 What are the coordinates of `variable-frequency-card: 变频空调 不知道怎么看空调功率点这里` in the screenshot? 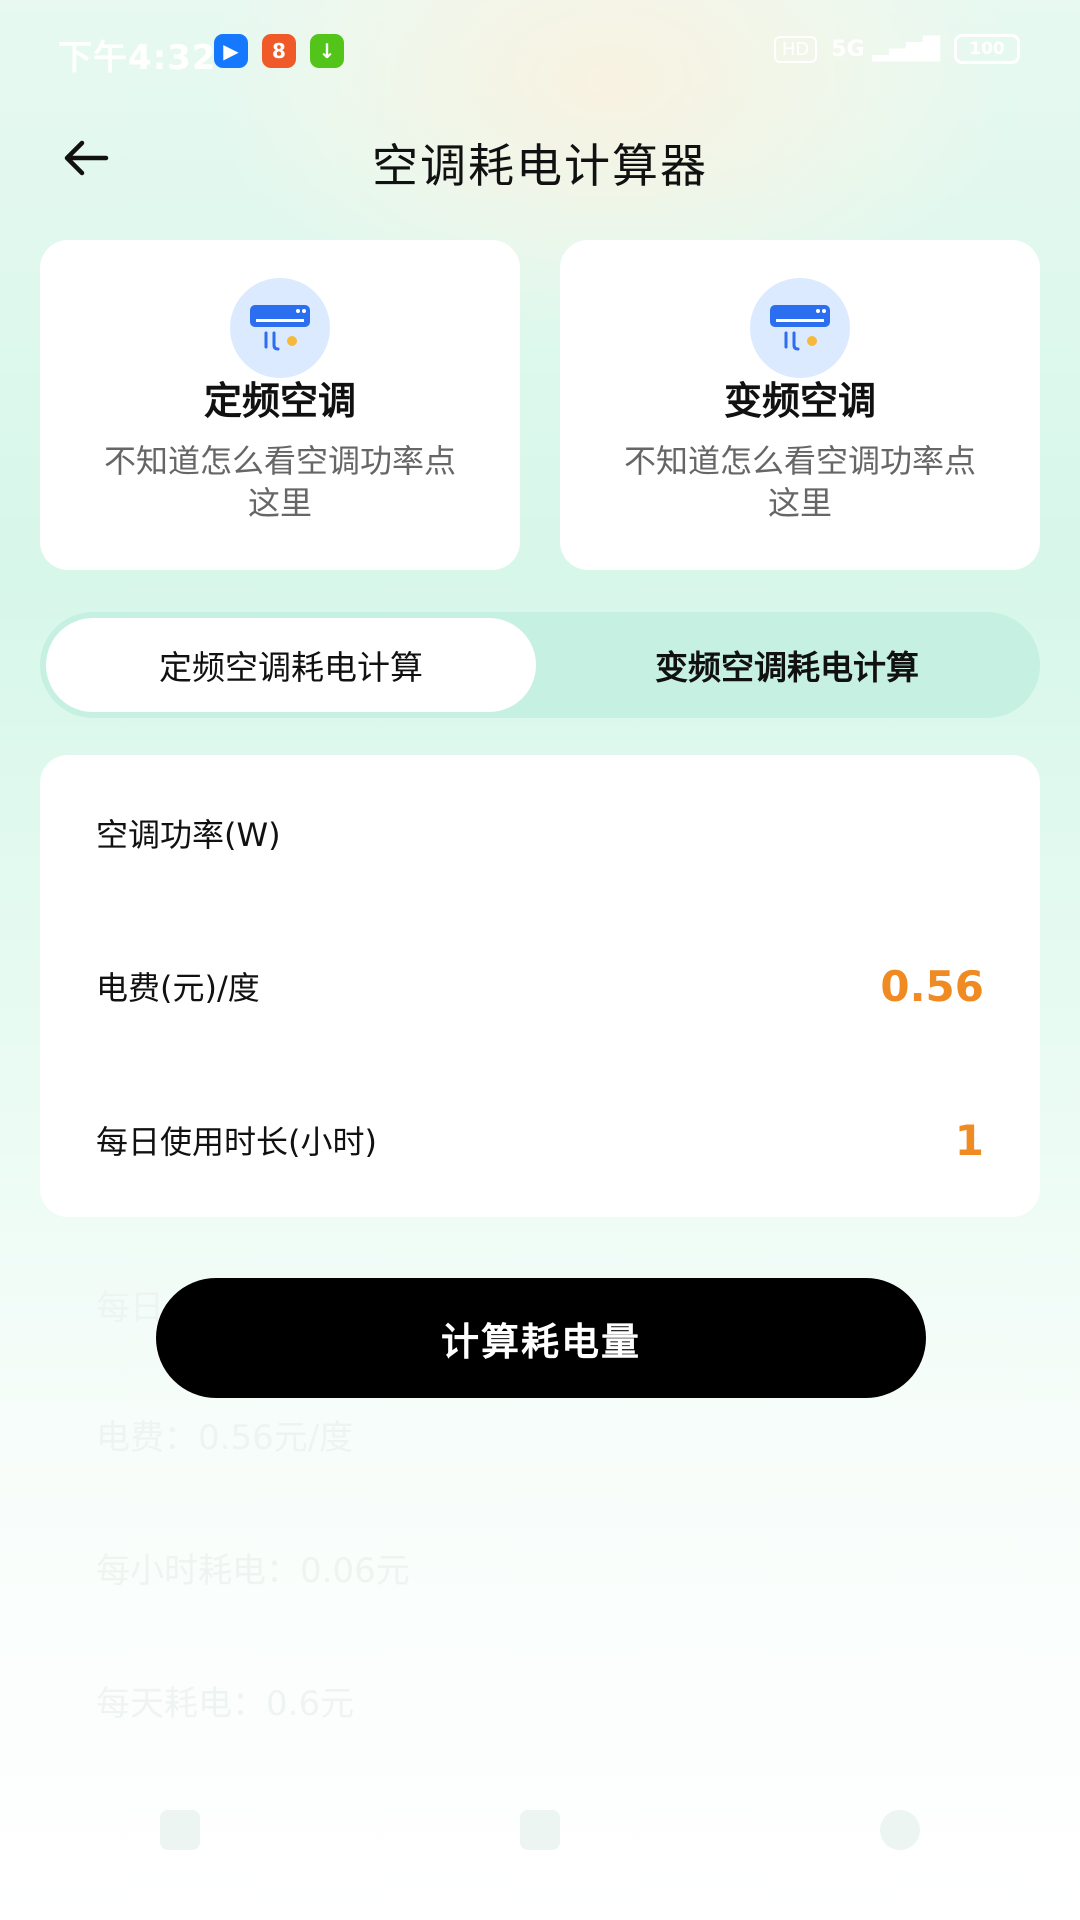 It's located at (800, 405).